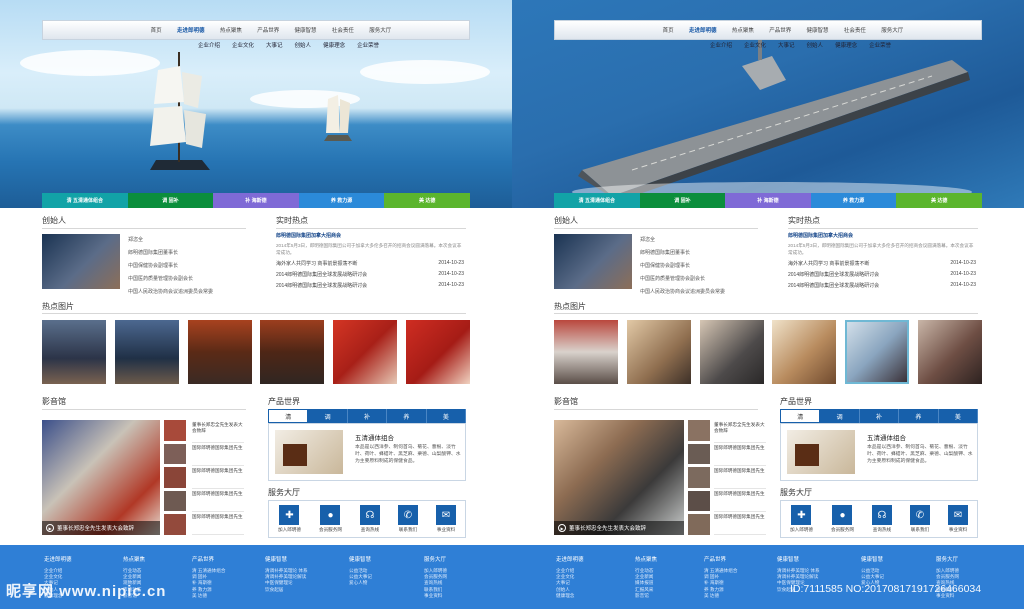  Describe the element at coordinates (768, 200) in the screenshot. I see `banner-tab-bu: 补 海斯德` at that location.